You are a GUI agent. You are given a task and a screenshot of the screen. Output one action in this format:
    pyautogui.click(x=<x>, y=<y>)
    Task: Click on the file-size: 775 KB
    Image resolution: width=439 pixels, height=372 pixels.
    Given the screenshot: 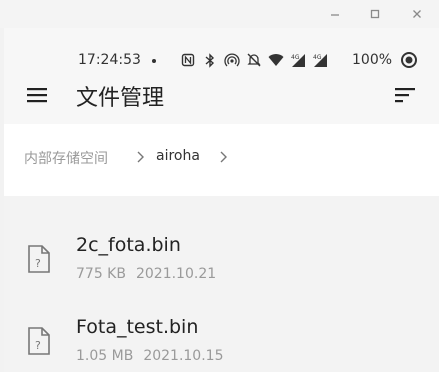 What is the action you would take?
    pyautogui.click(x=101, y=274)
    